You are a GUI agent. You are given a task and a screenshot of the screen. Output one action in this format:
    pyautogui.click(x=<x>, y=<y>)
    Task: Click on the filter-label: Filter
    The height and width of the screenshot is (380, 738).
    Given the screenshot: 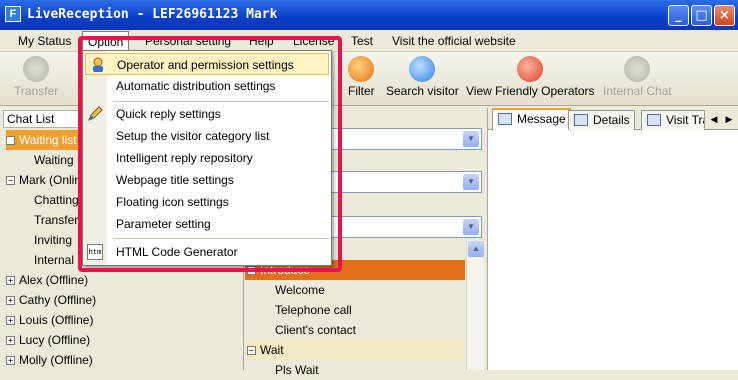 What is the action you would take?
    pyautogui.click(x=361, y=91)
    